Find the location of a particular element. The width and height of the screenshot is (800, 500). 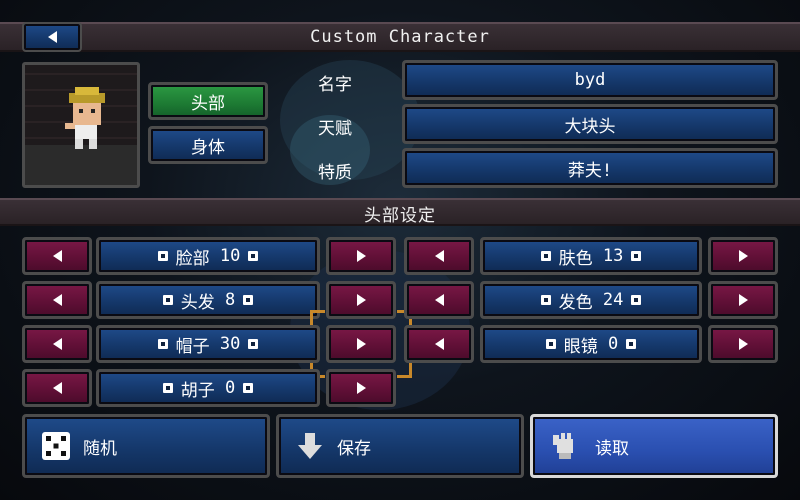

next-beard-button is located at coordinates (361, 388).